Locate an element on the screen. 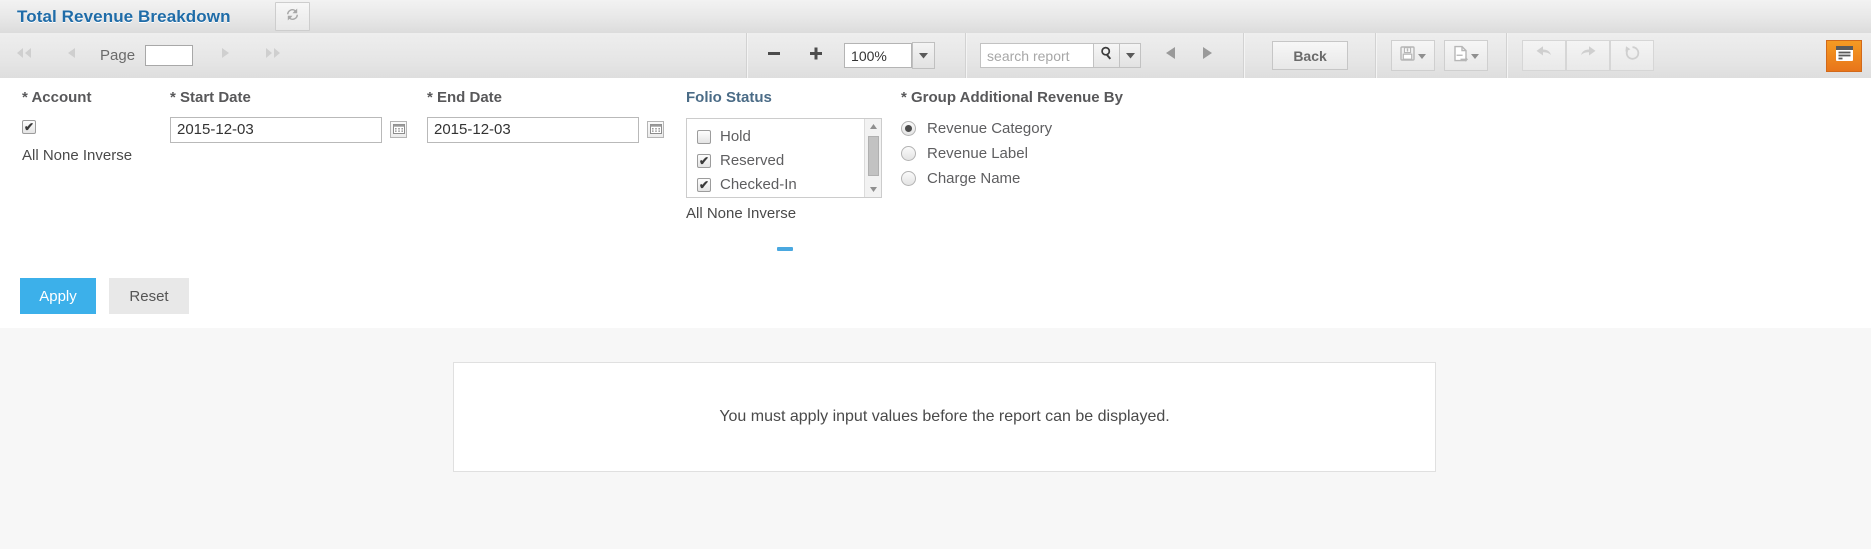 Image resolution: width=1871 pixels, height=549 pixels. plus-icon is located at coordinates (816, 55).